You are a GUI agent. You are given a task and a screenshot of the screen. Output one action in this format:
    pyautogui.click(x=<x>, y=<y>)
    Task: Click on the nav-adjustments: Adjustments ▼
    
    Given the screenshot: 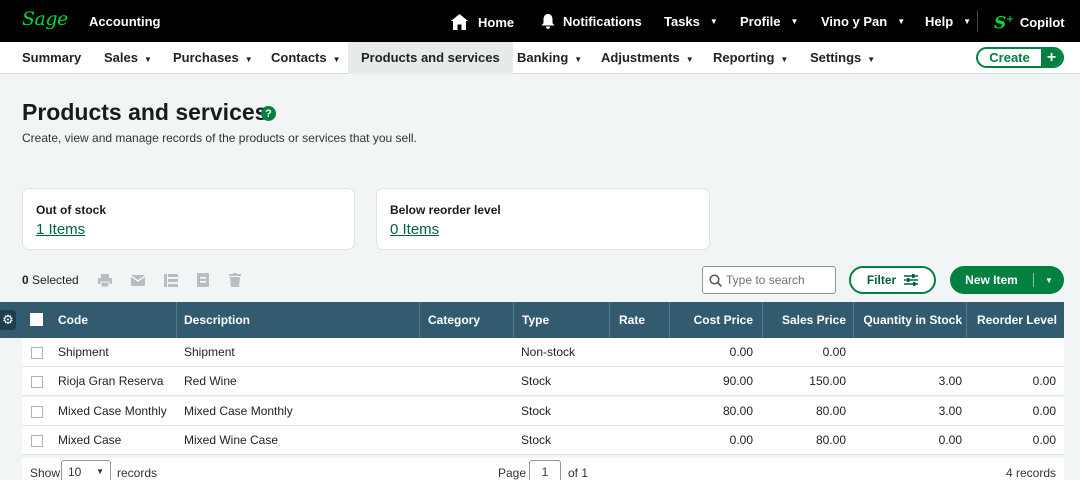 What is the action you would take?
    pyautogui.click(x=647, y=58)
    